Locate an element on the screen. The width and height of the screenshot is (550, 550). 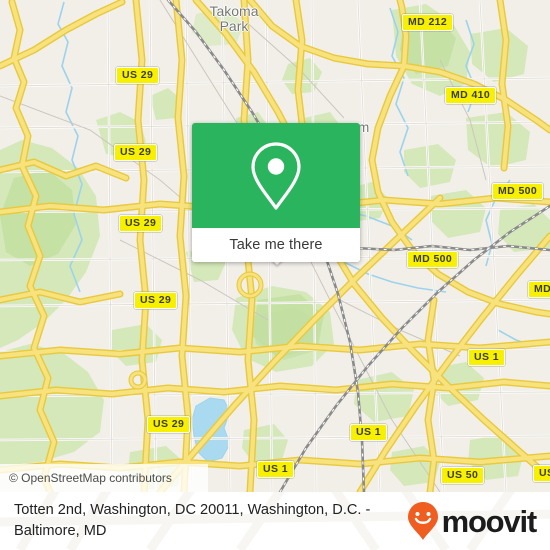
callout-header is located at coordinates (276, 175).